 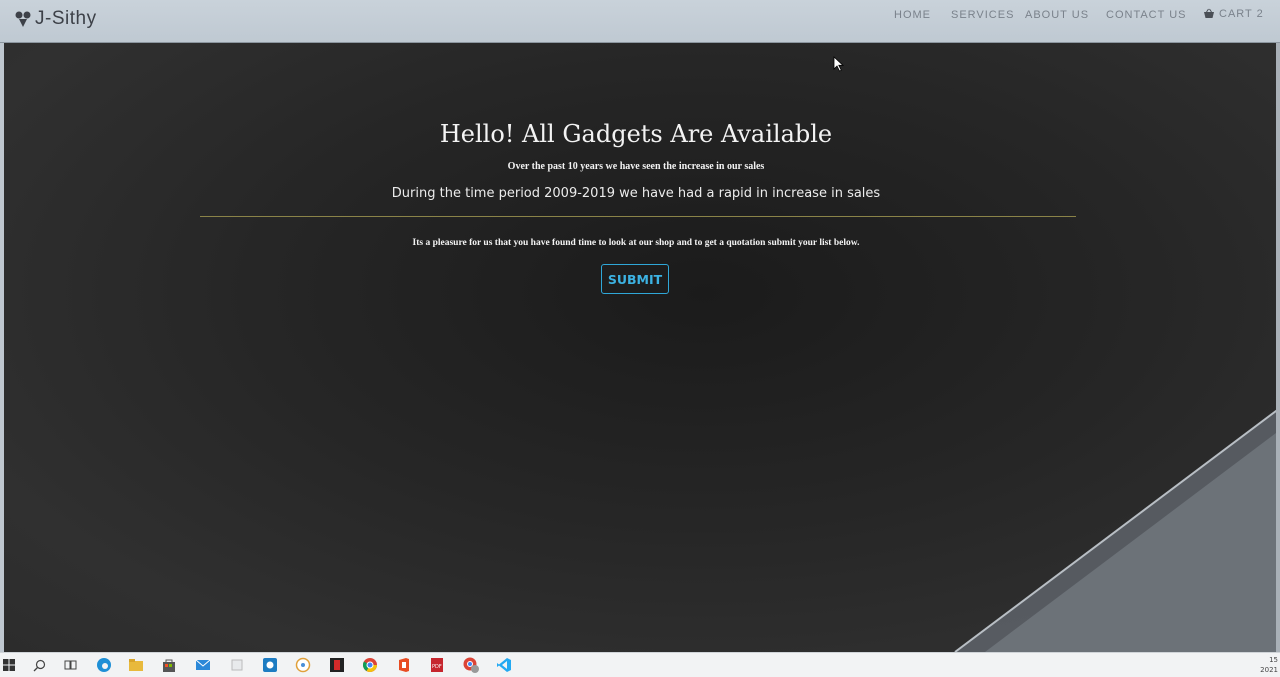 What do you see at coordinates (104, 665) in the screenshot?
I see `edge-icon` at bounding box center [104, 665].